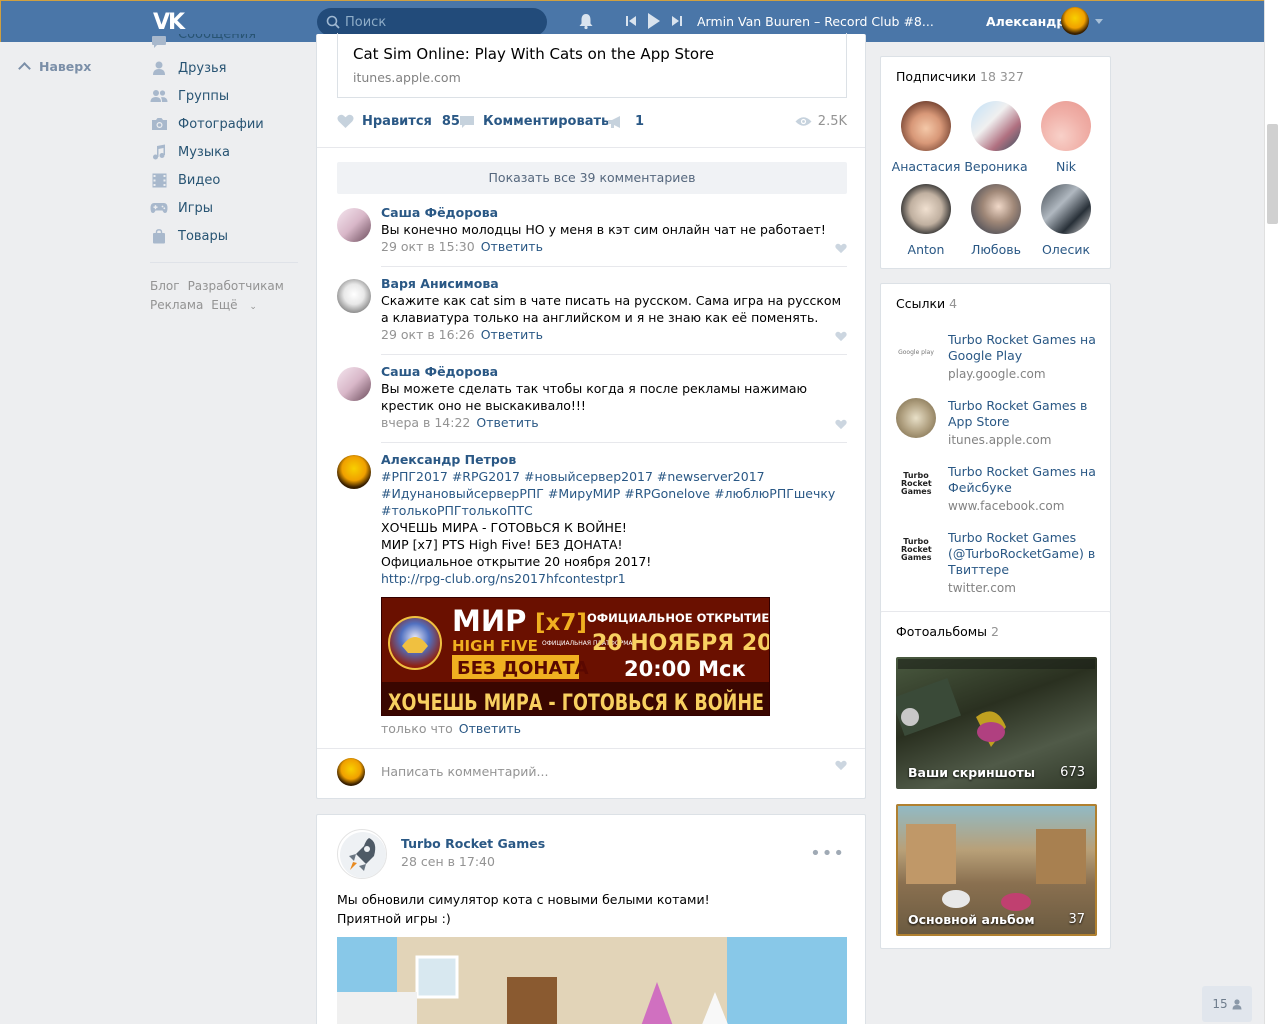 The image size is (1280, 1024). What do you see at coordinates (417, 728) in the screenshot?
I see `comment-time: только что` at bounding box center [417, 728].